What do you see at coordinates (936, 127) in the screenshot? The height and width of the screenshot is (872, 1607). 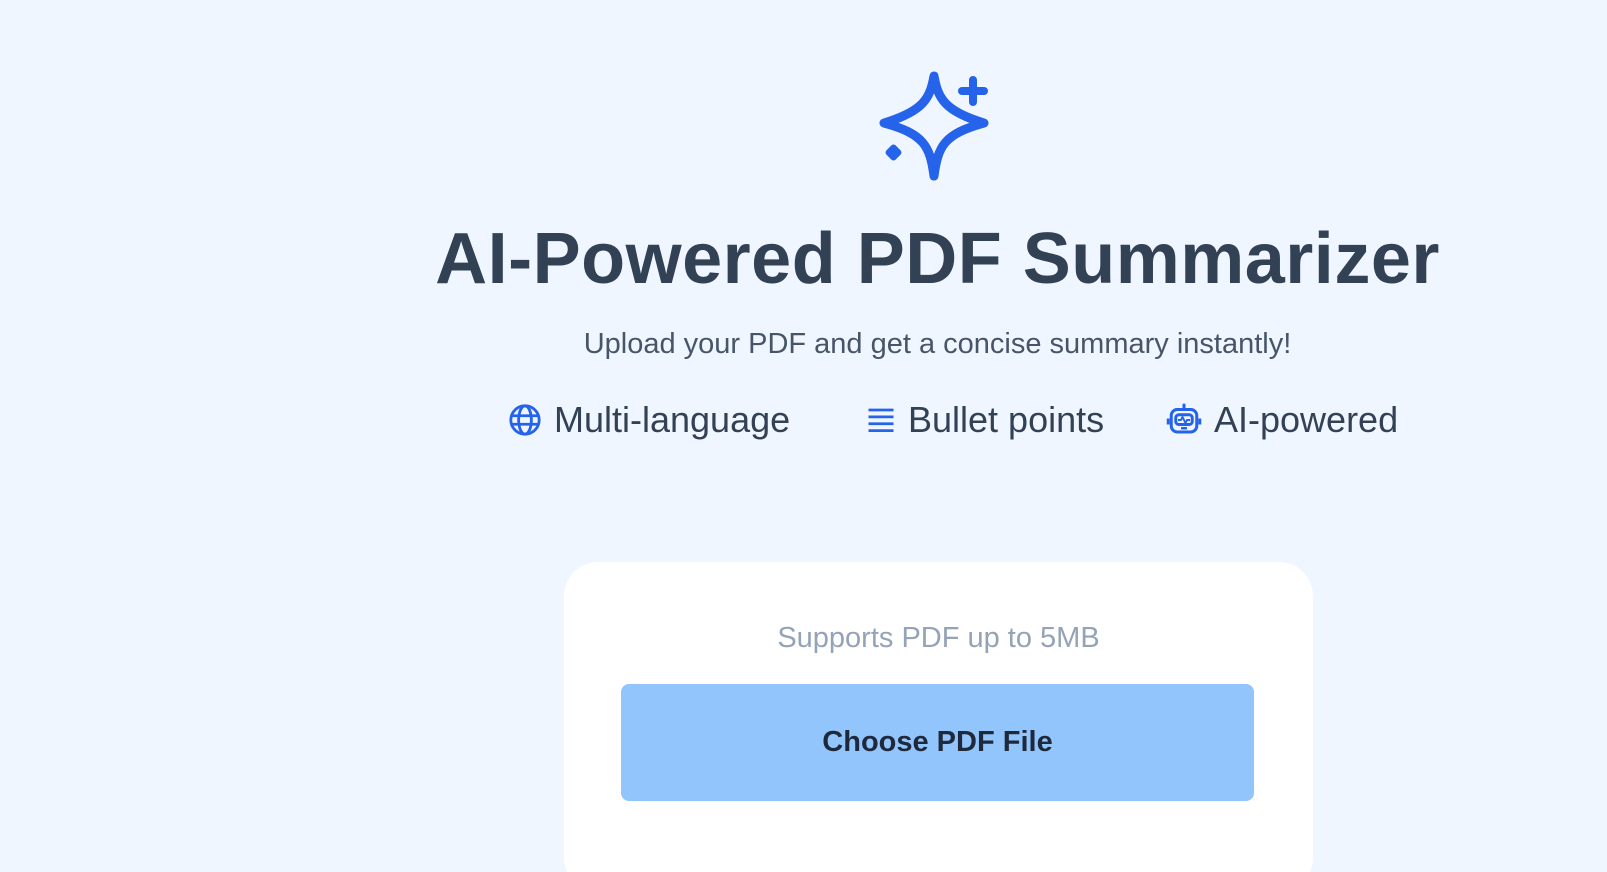 I see `sparkles-icon` at bounding box center [936, 127].